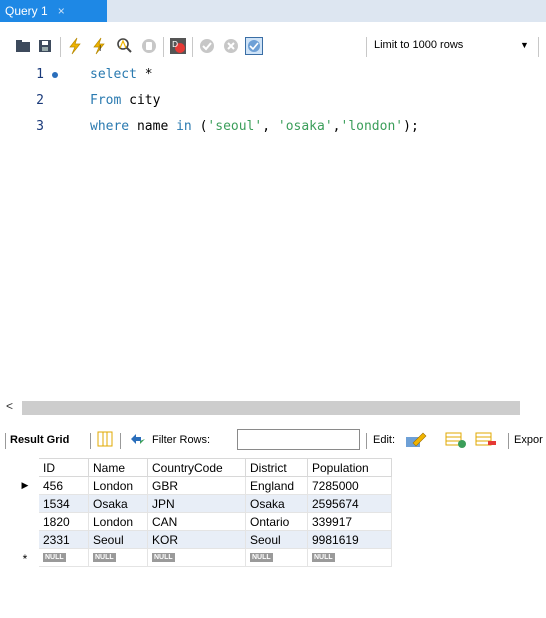  I want to click on sql-toolbar: I D Limit to 1000 rows ▼, so click(273, 46).